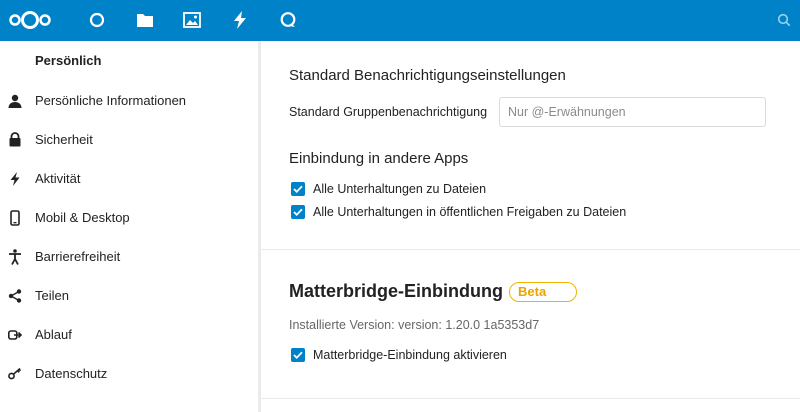 Image resolution: width=800 pixels, height=412 pixels. Describe the element at coordinates (129, 295) in the screenshot. I see `sidebar-item-sharing: Teilen` at that location.